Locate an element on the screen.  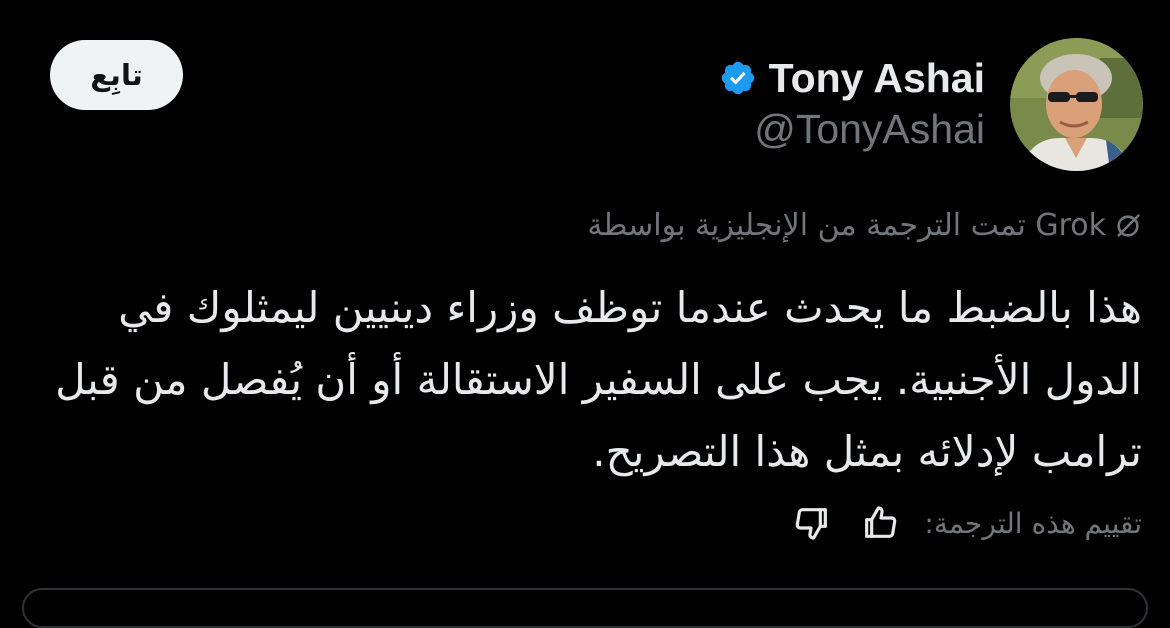
translation-note: تمت الترجمة من الإنجليزية بواسطة Grok is located at coordinates (864, 225).